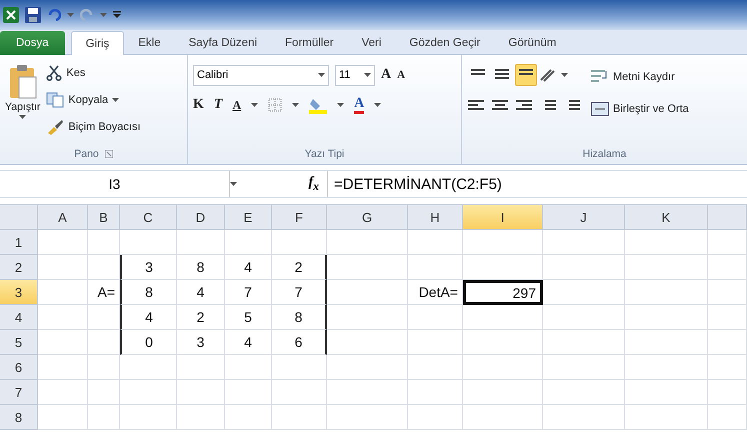 The image size is (747, 437). What do you see at coordinates (359, 105) in the screenshot?
I see `font-color-button: A` at bounding box center [359, 105].